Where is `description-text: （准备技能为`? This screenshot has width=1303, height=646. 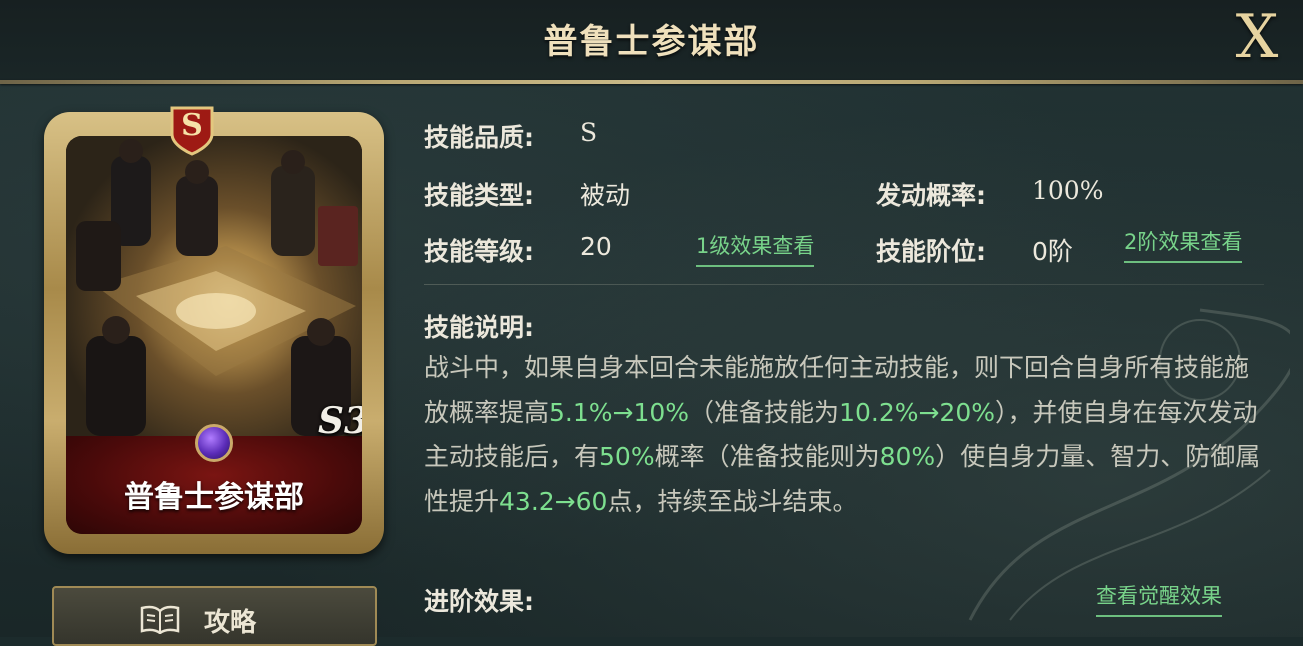 description-text: （准备技能为 is located at coordinates (764, 412).